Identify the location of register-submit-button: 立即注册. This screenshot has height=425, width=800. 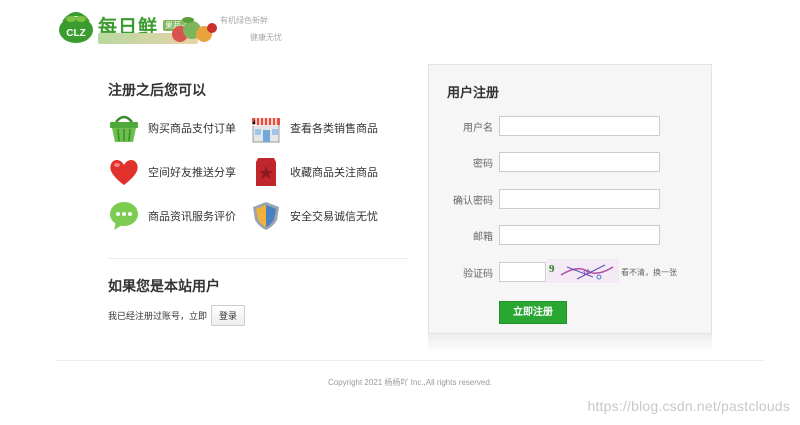
(533, 312).